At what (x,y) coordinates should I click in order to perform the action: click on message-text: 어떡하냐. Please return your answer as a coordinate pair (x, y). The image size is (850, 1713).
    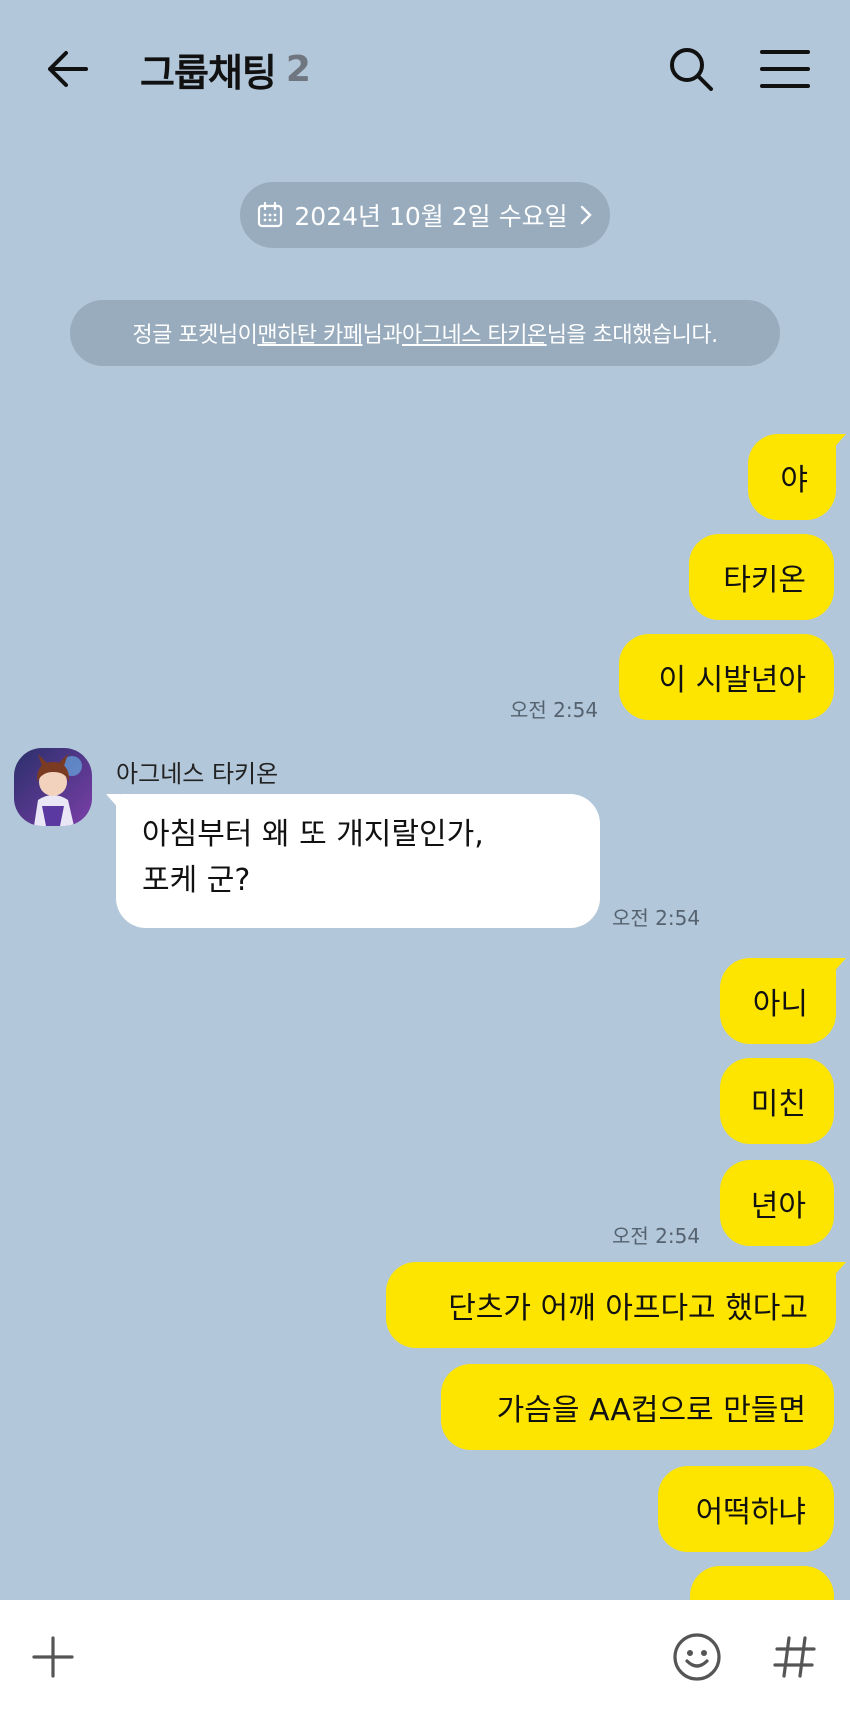
    Looking at the image, I should click on (750, 1512).